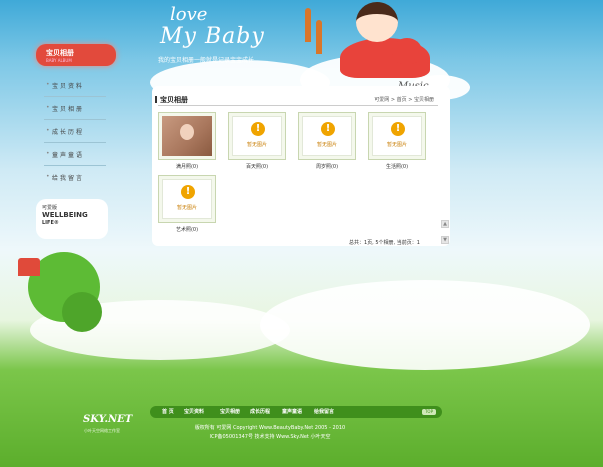 The image size is (603, 467). What do you see at coordinates (82, 312) in the screenshot?
I see `tree-illustration` at bounding box center [82, 312].